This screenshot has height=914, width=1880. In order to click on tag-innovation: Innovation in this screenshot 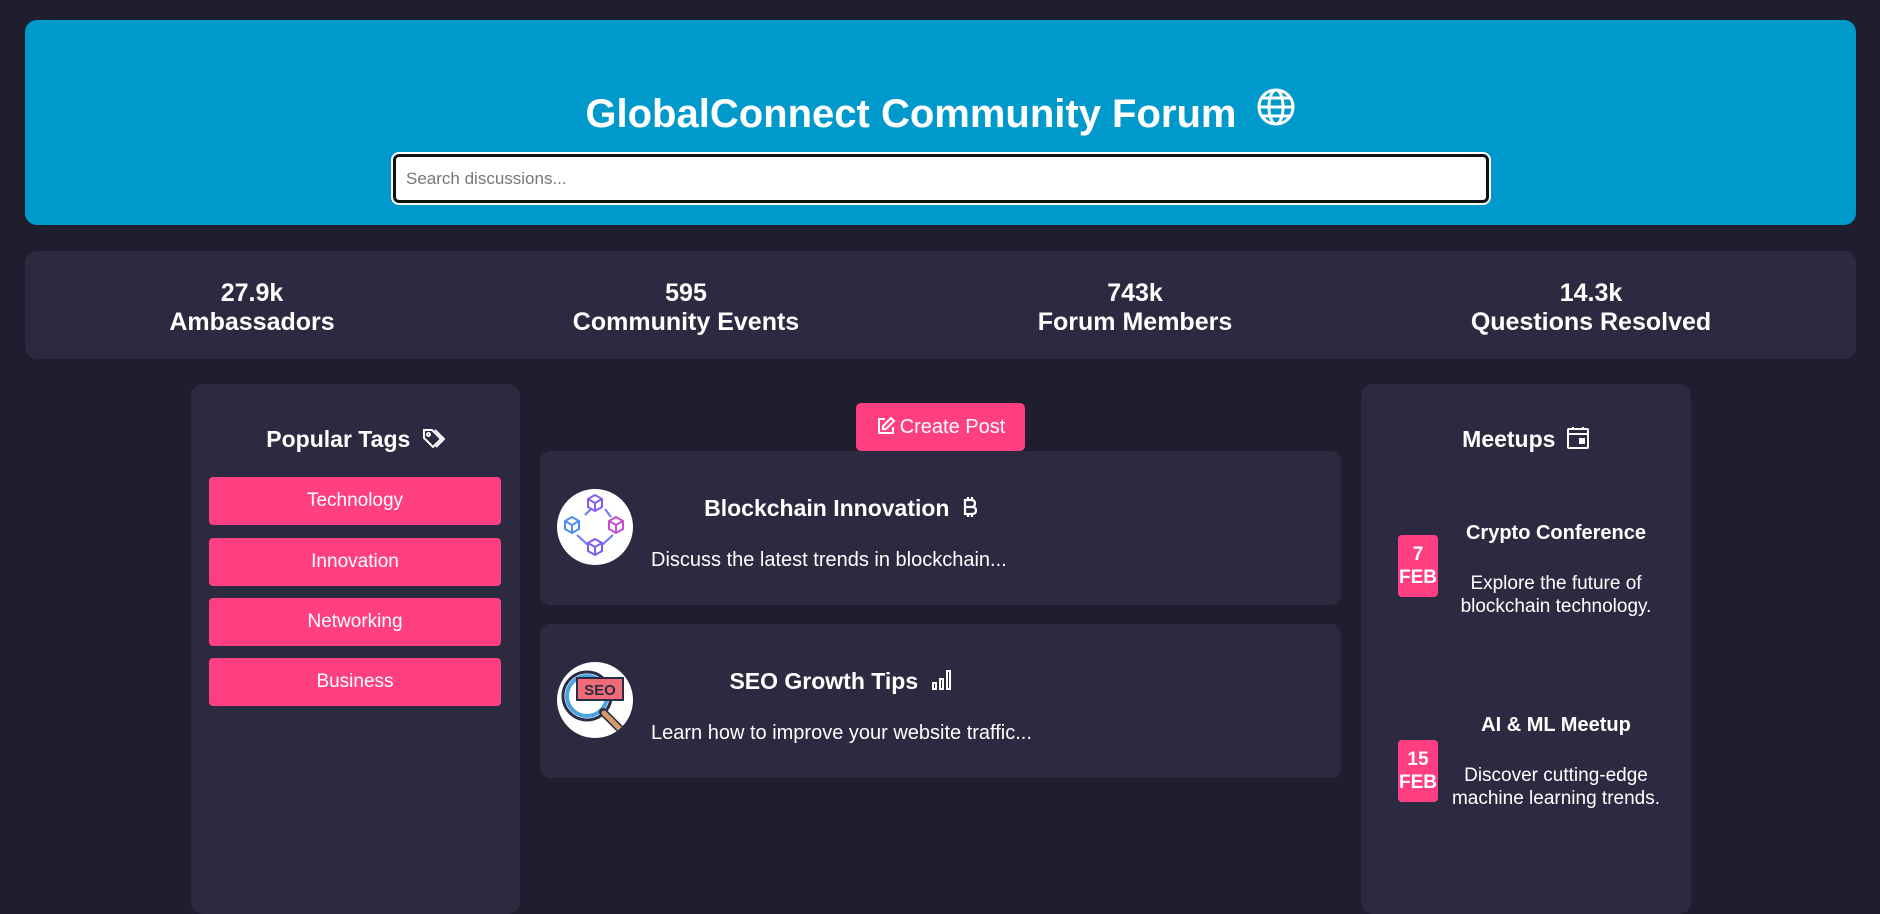, I will do `click(355, 562)`.